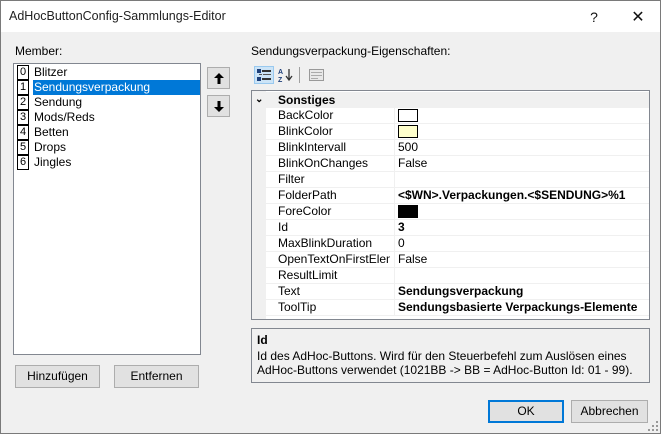 The height and width of the screenshot is (434, 661). What do you see at coordinates (23, 132) in the screenshot?
I see `member-index: 4` at bounding box center [23, 132].